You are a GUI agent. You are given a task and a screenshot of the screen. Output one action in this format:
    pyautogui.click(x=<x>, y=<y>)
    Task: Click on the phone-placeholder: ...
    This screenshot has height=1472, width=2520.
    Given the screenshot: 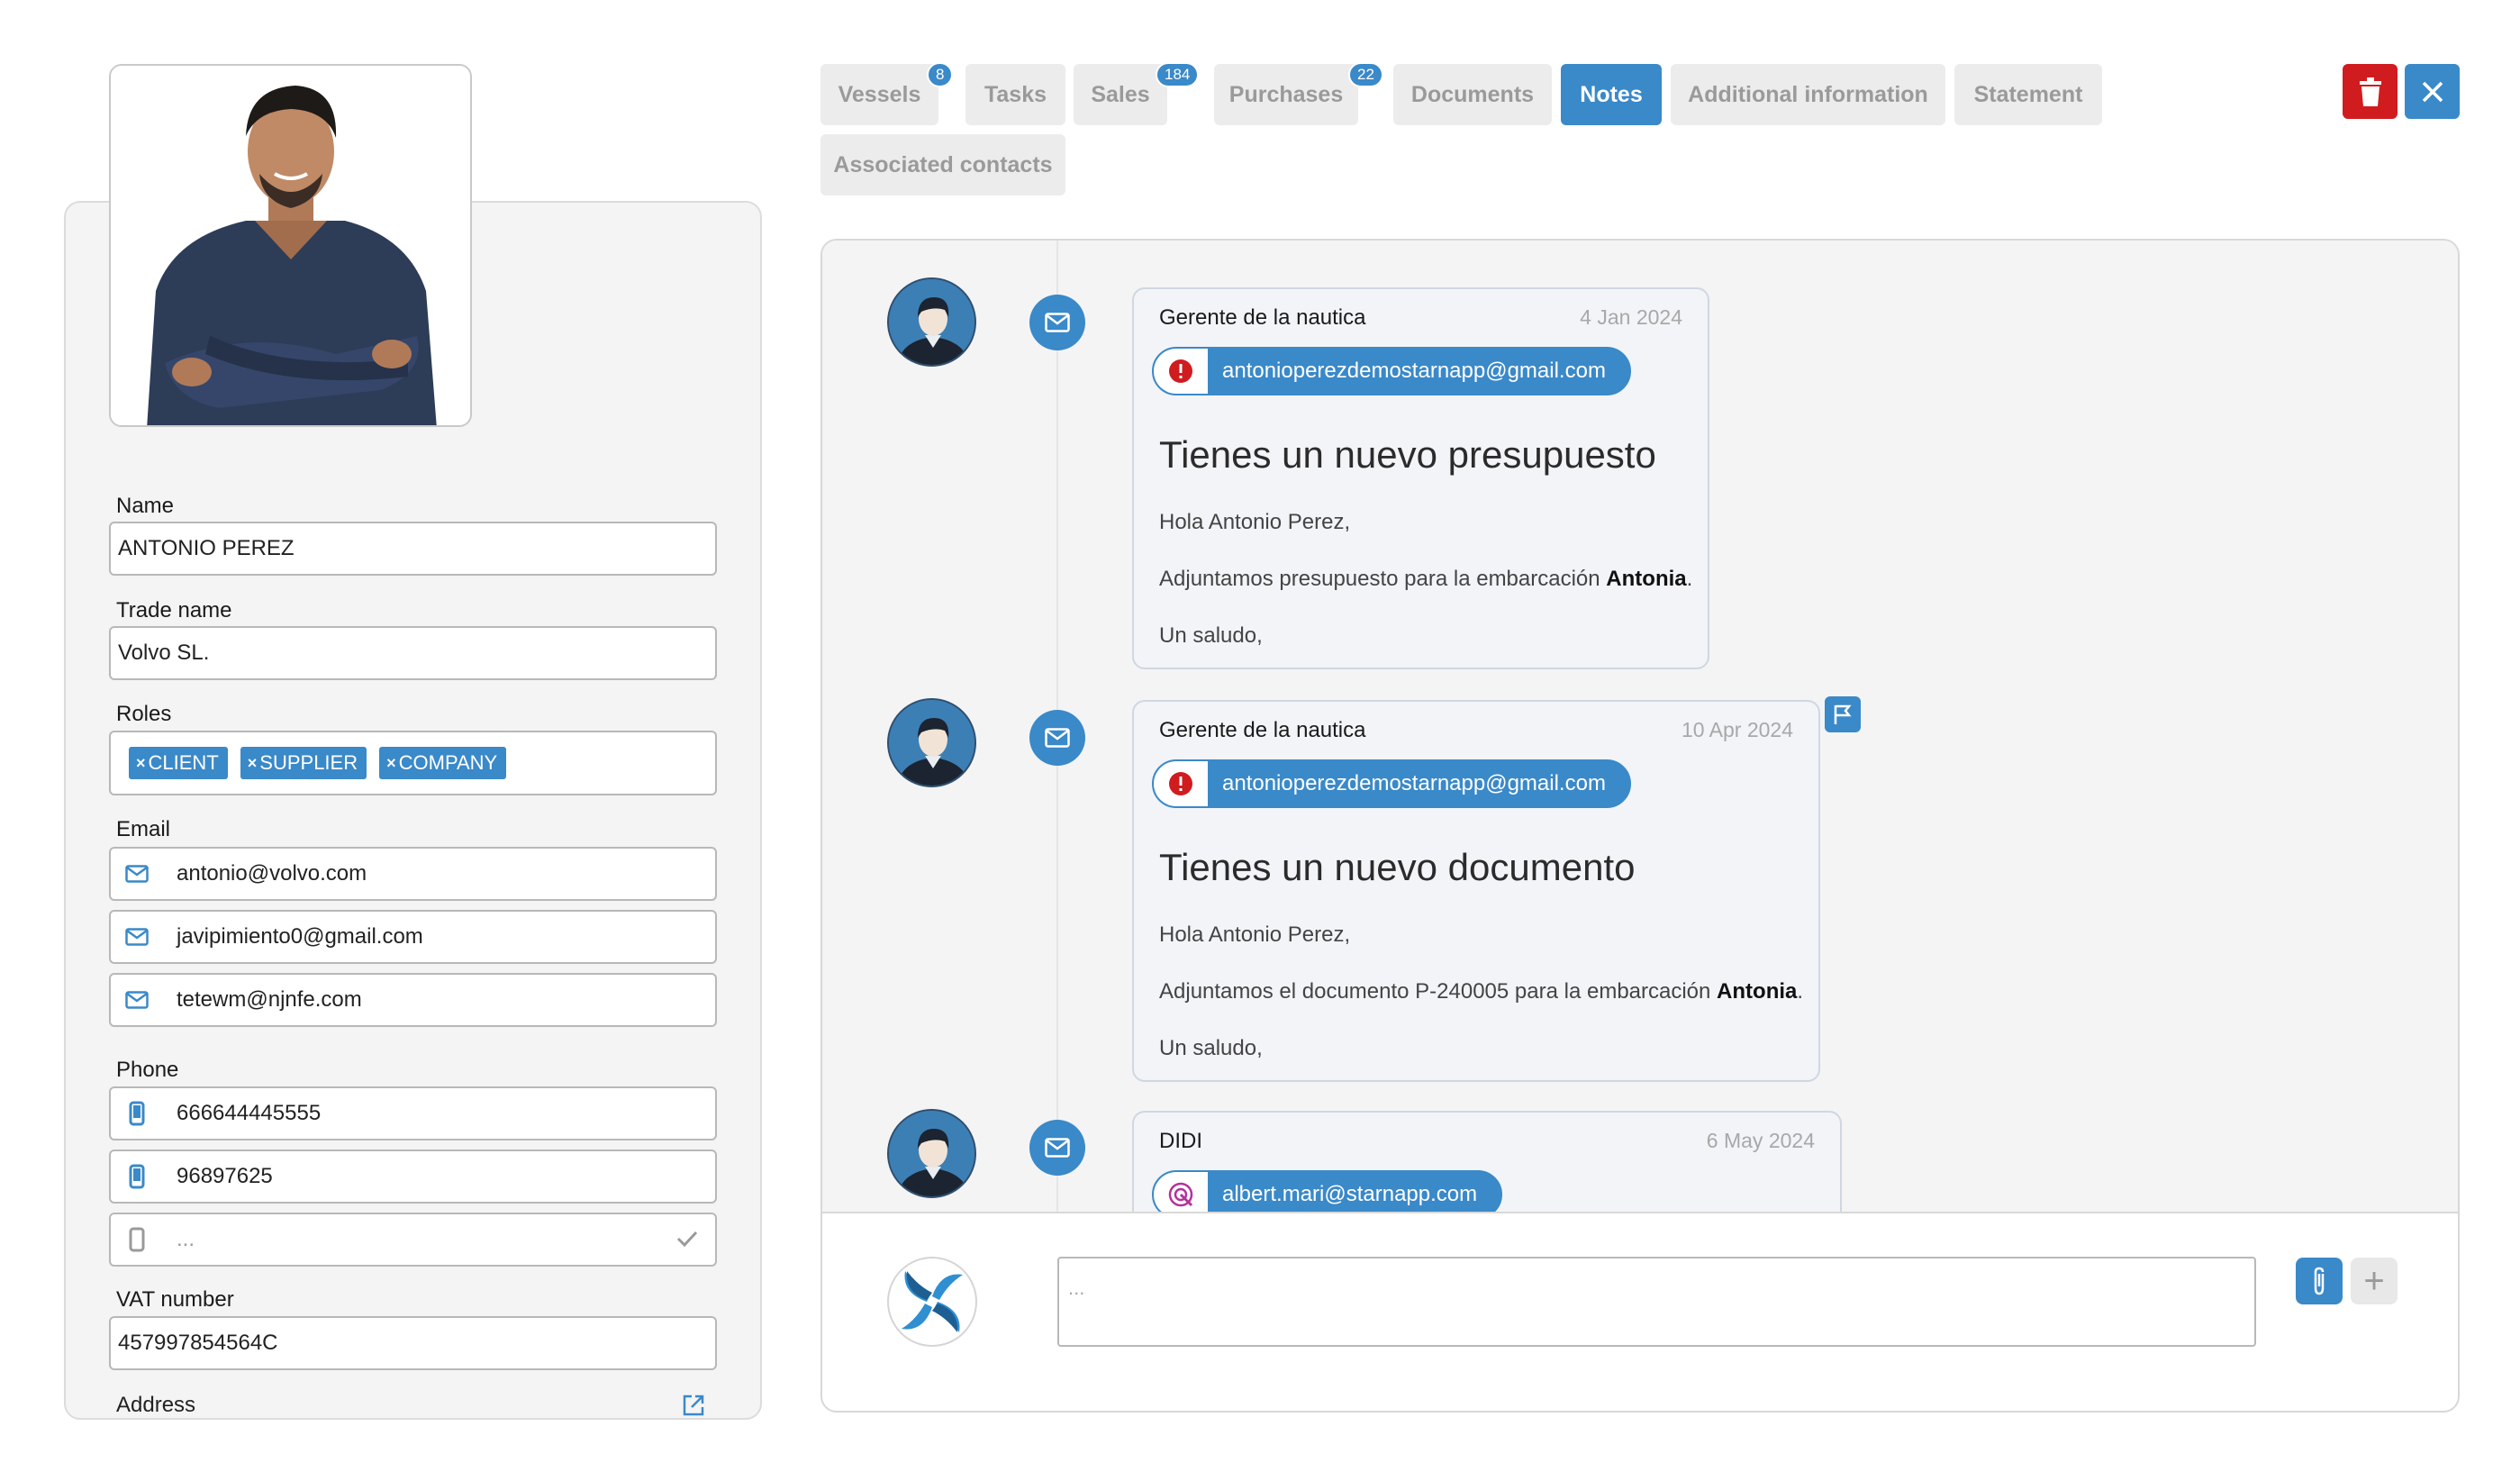 What is the action you would take?
    pyautogui.click(x=186, y=1239)
    